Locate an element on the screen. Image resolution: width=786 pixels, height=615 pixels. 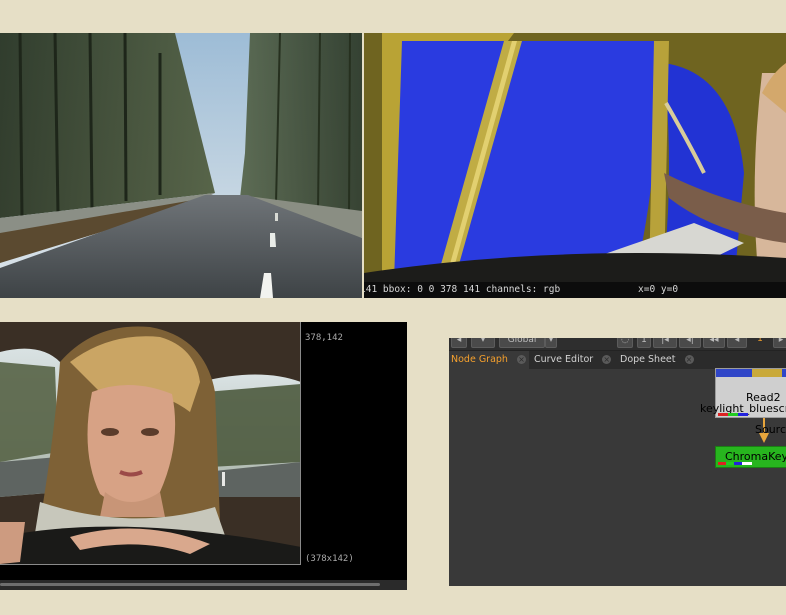
format-border-bottom is located at coordinates (150, 564).